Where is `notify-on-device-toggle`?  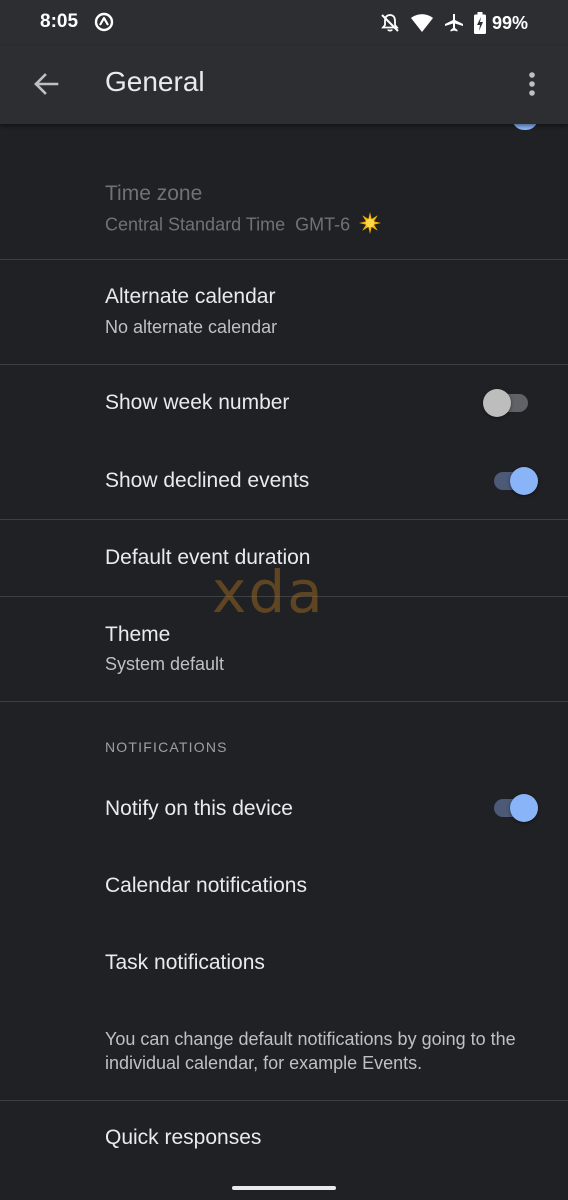 notify-on-device-toggle is located at coordinates (512, 808).